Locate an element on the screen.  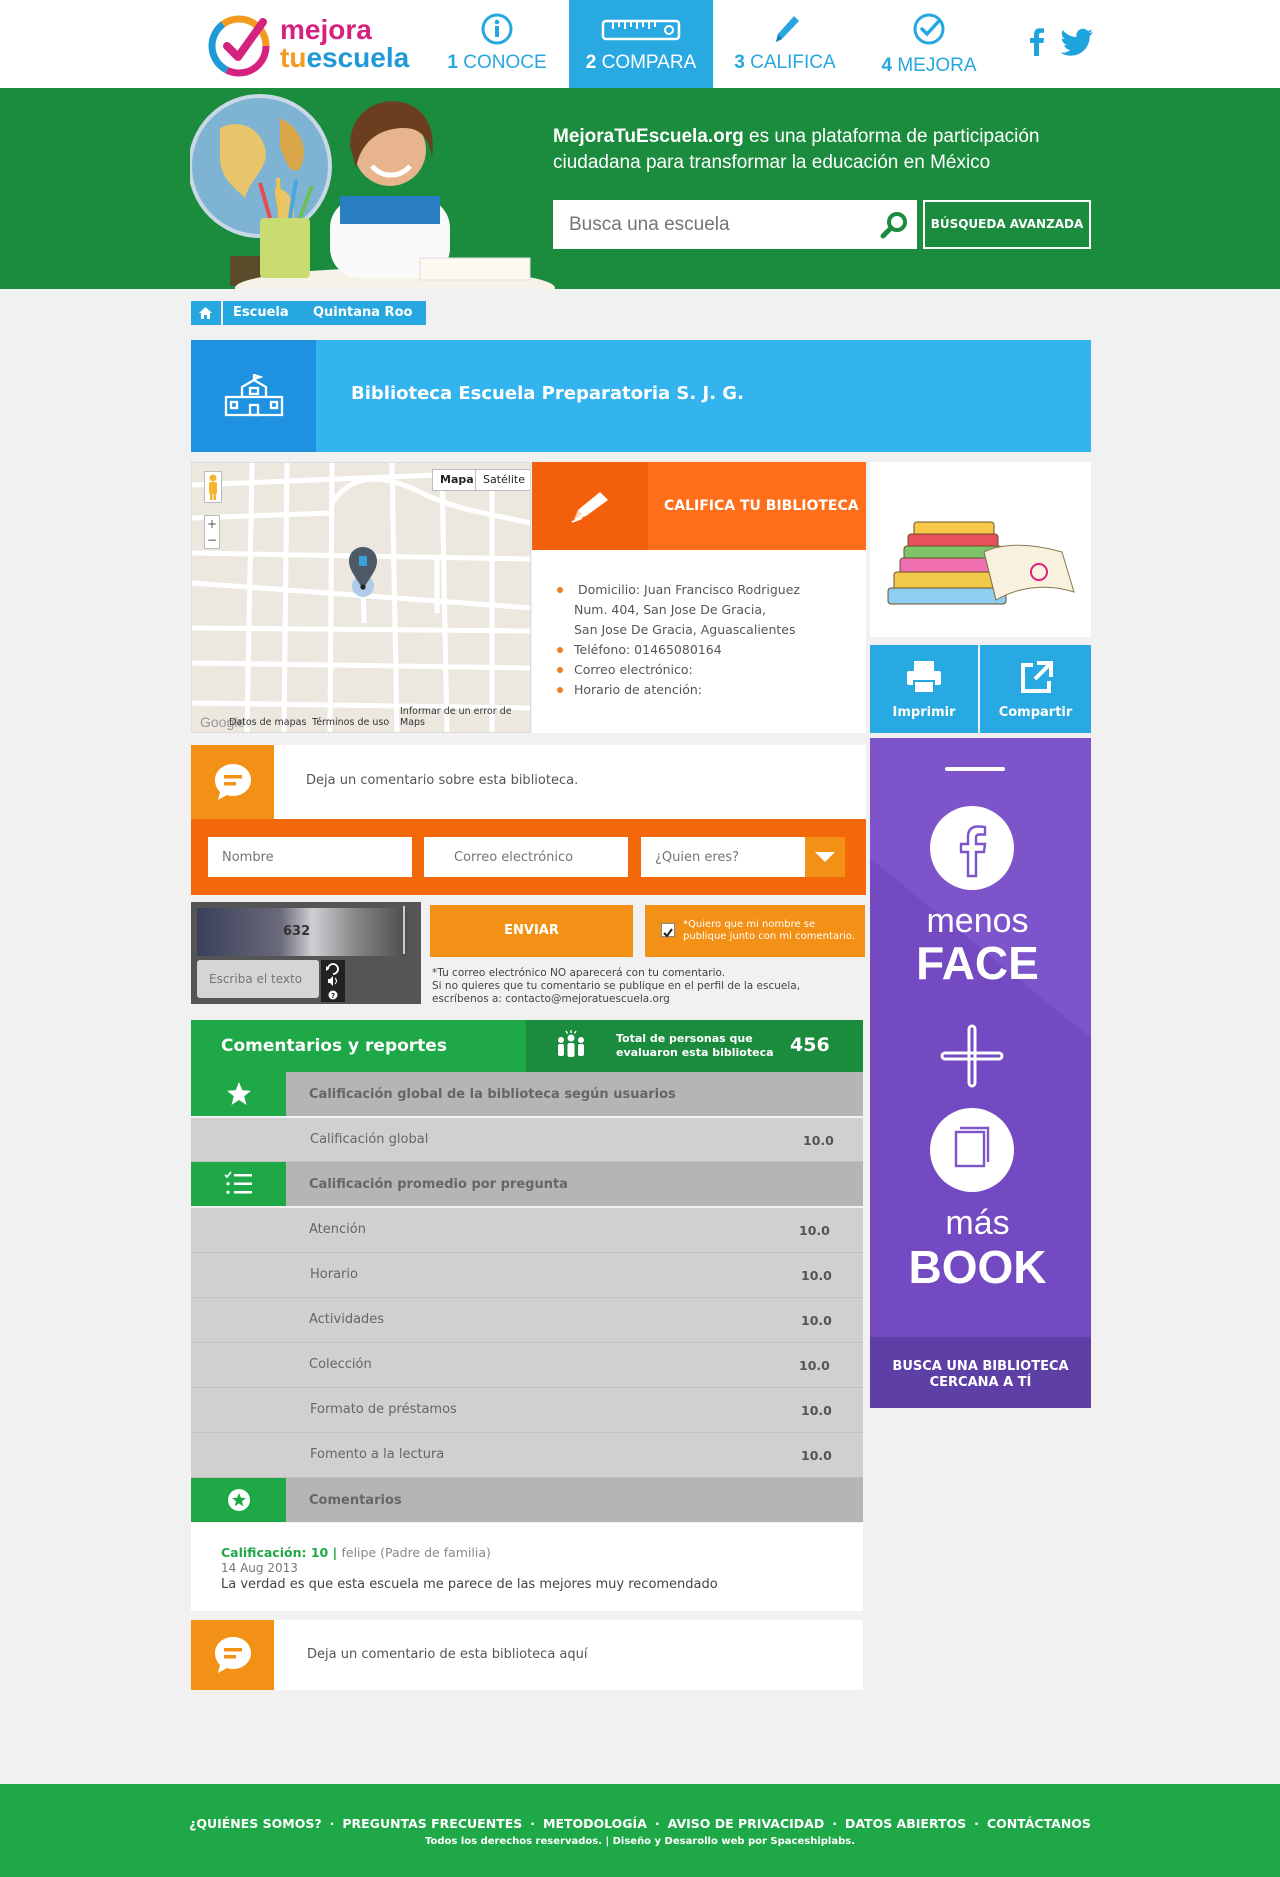
zoom-in-button: + is located at coordinates (212, 524).